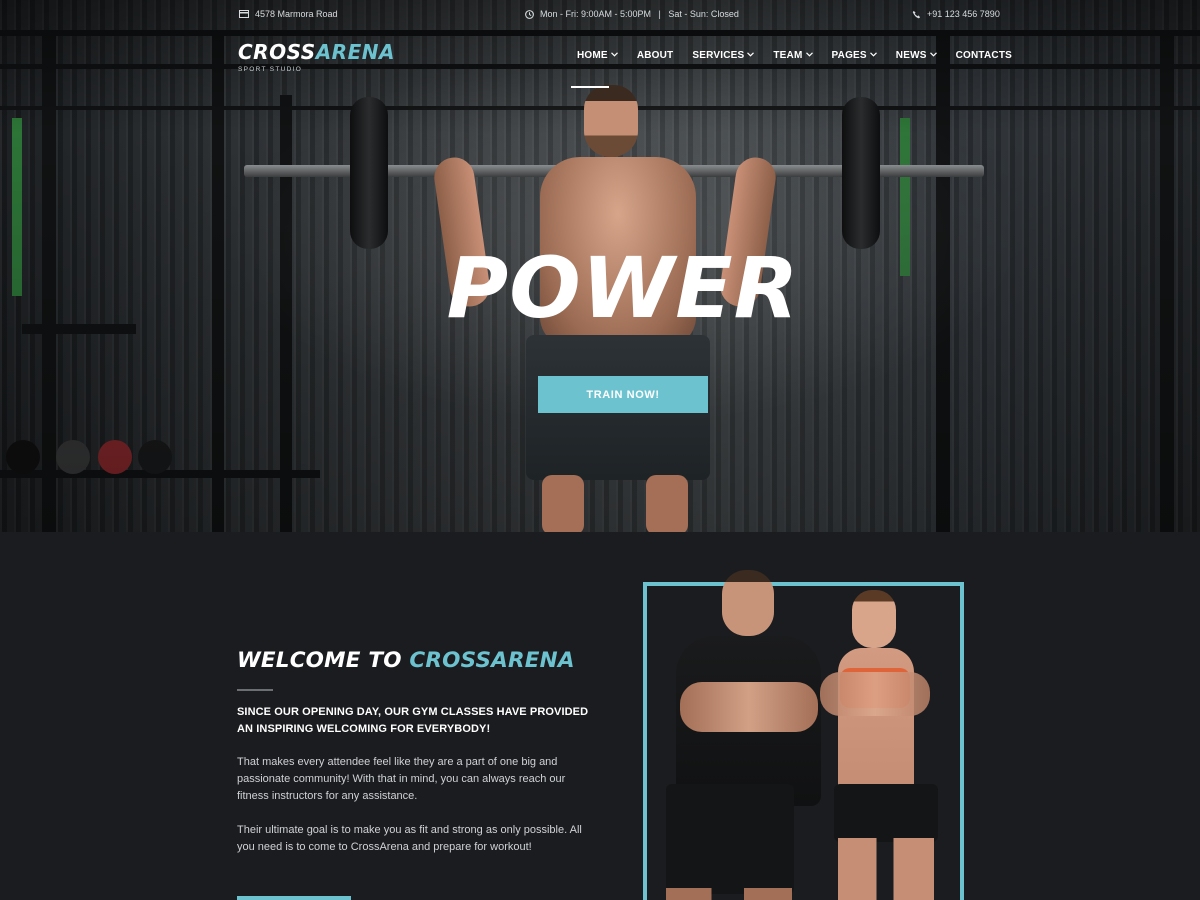  I want to click on train-now-button: TRAIN NOW!, so click(623, 394).